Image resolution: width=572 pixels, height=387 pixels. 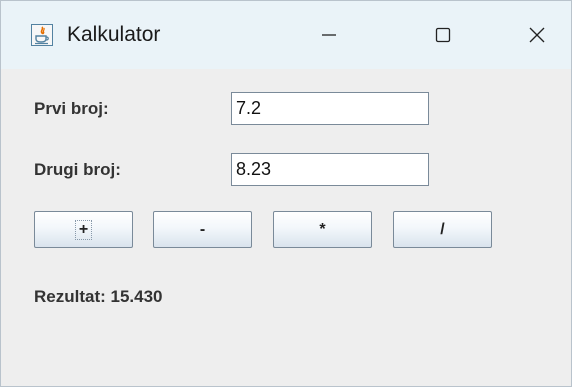 What do you see at coordinates (98, 296) in the screenshot?
I see `result-label: Rezultat: 15.430` at bounding box center [98, 296].